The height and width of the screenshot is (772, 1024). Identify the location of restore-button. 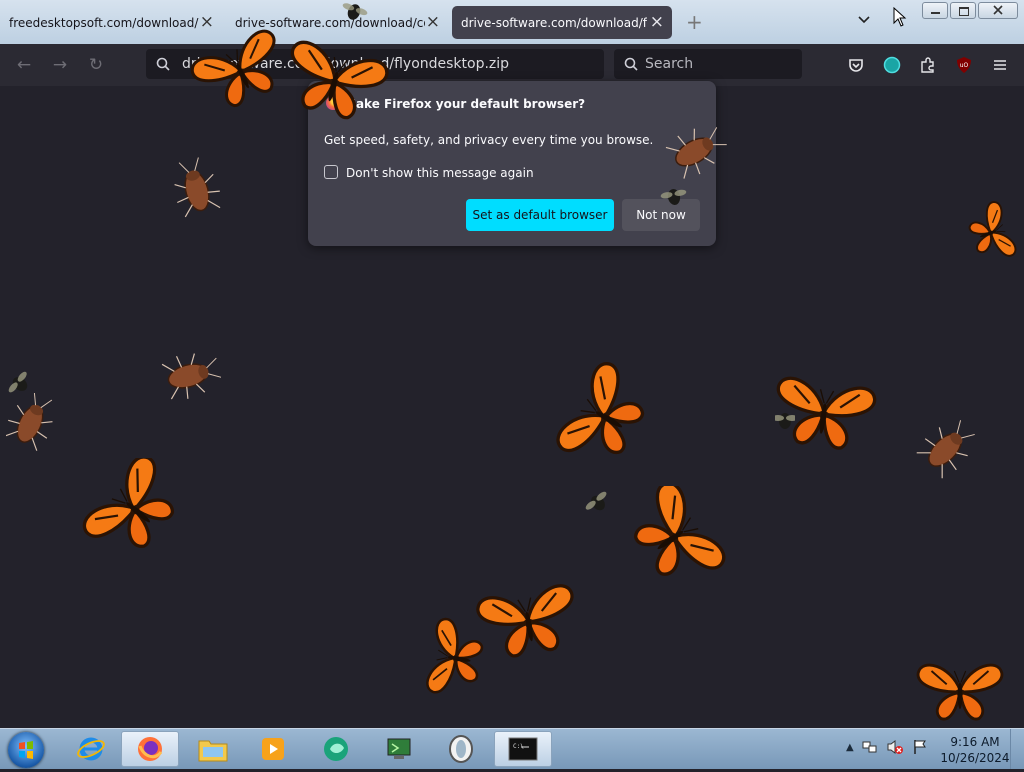
(963, 10).